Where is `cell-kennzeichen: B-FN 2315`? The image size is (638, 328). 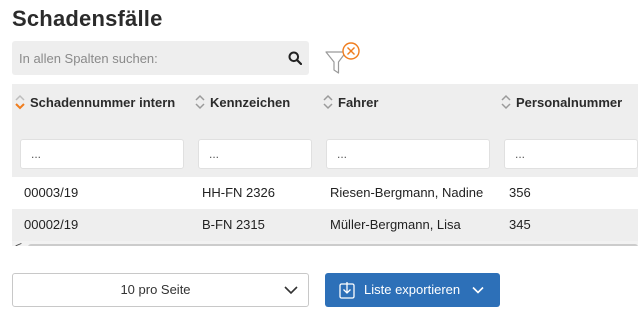 cell-kennzeichen: B-FN 2315 is located at coordinates (233, 224).